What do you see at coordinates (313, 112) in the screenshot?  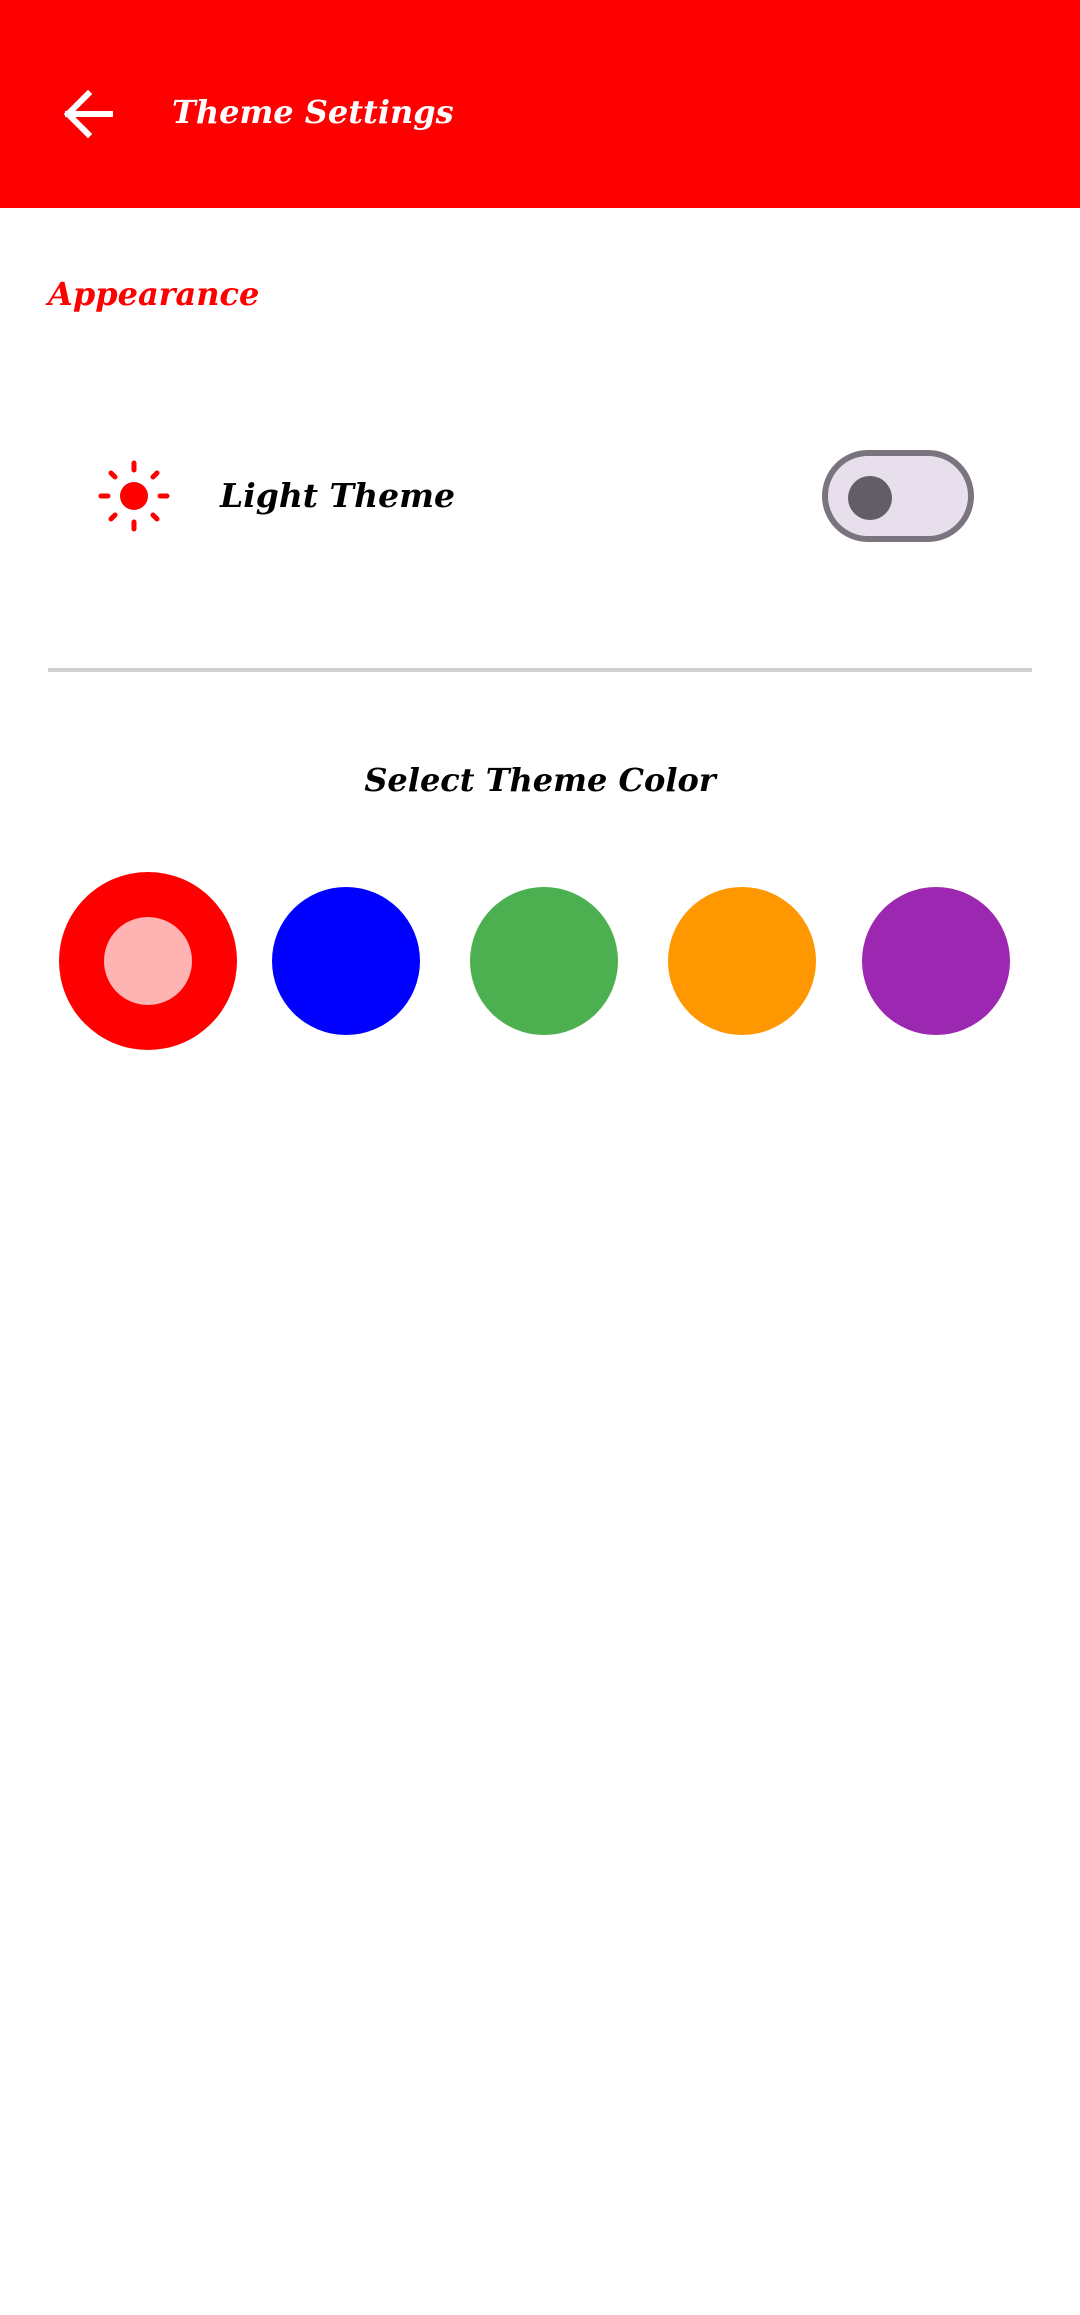 I see `page-title: Theme Settings` at bounding box center [313, 112].